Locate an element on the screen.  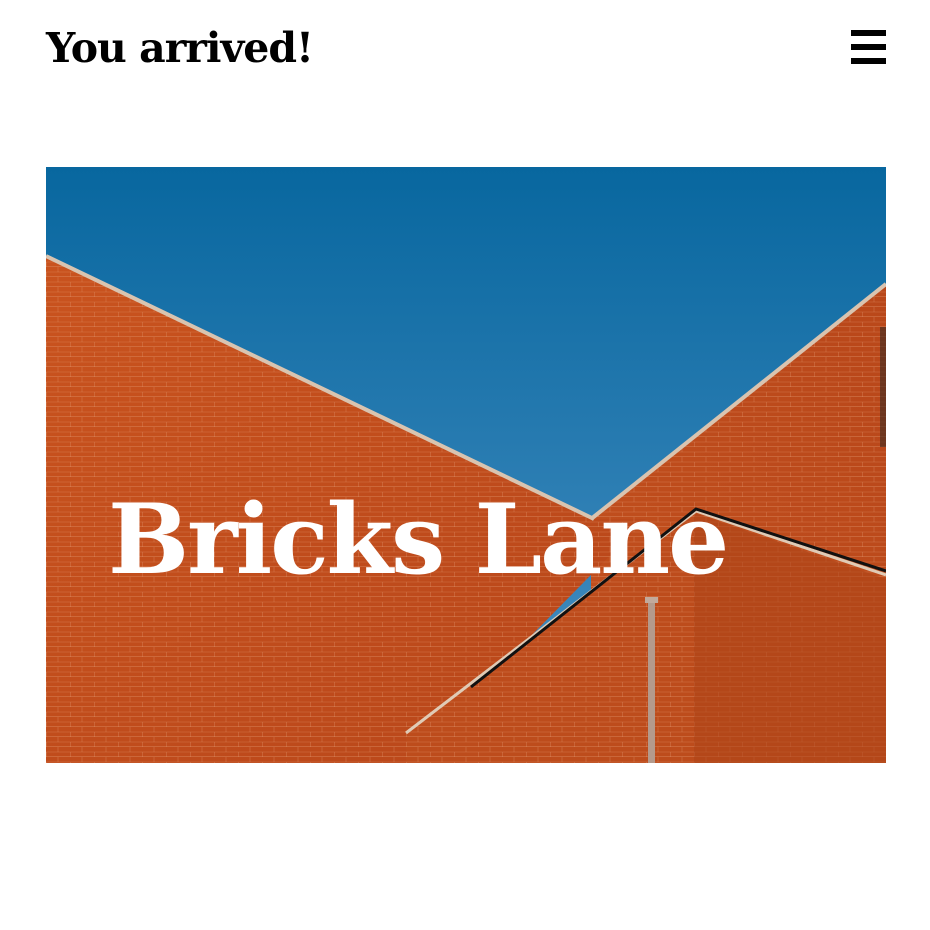
site-title: You arrived! is located at coordinates (180, 48).